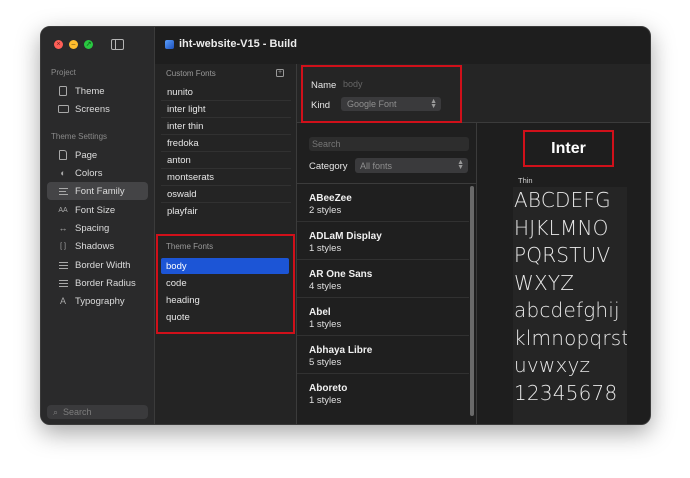  Describe the element at coordinates (226, 126) in the screenshot. I see `custom-font-item: inter thin` at that location.